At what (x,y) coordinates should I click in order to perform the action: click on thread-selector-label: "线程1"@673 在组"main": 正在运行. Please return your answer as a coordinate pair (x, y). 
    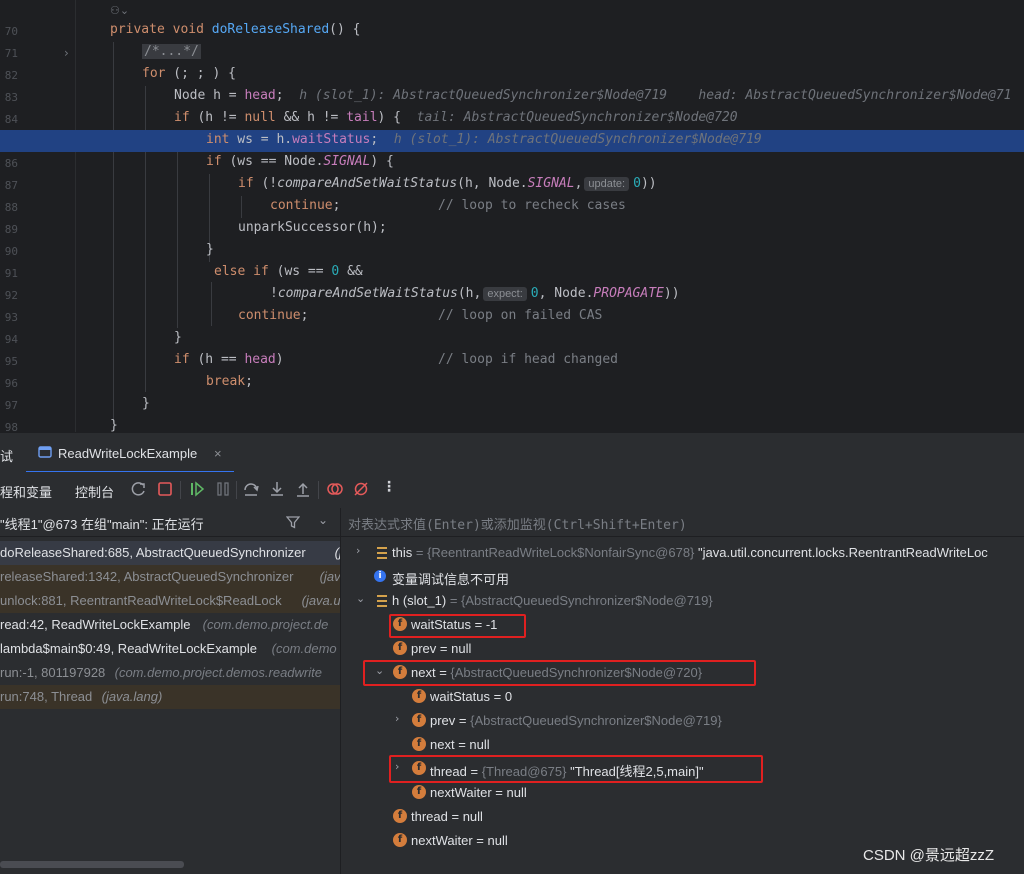
    Looking at the image, I should click on (102, 524).